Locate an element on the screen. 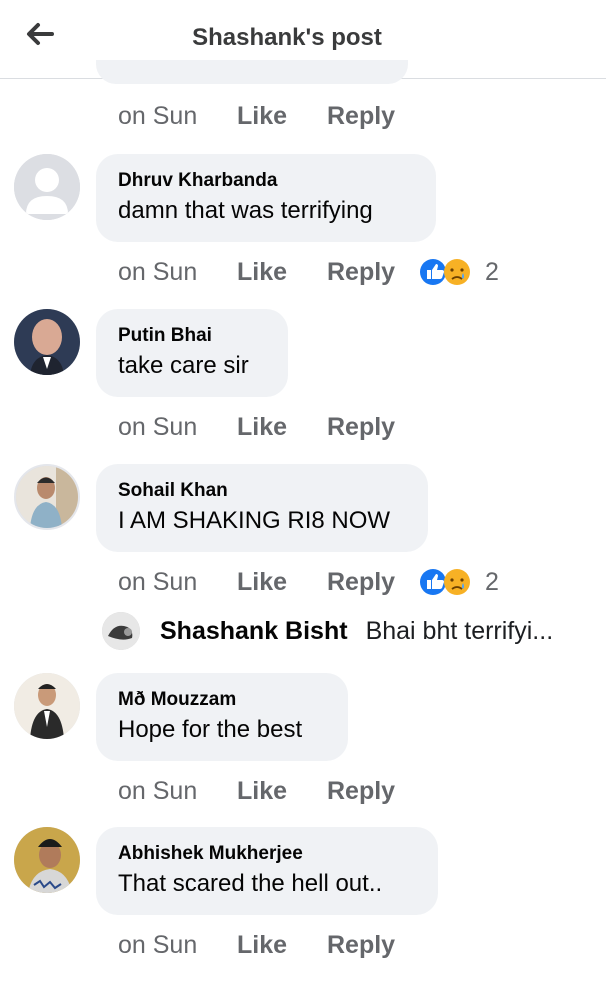  comment-author: Sohail Khan is located at coordinates (261, 491).